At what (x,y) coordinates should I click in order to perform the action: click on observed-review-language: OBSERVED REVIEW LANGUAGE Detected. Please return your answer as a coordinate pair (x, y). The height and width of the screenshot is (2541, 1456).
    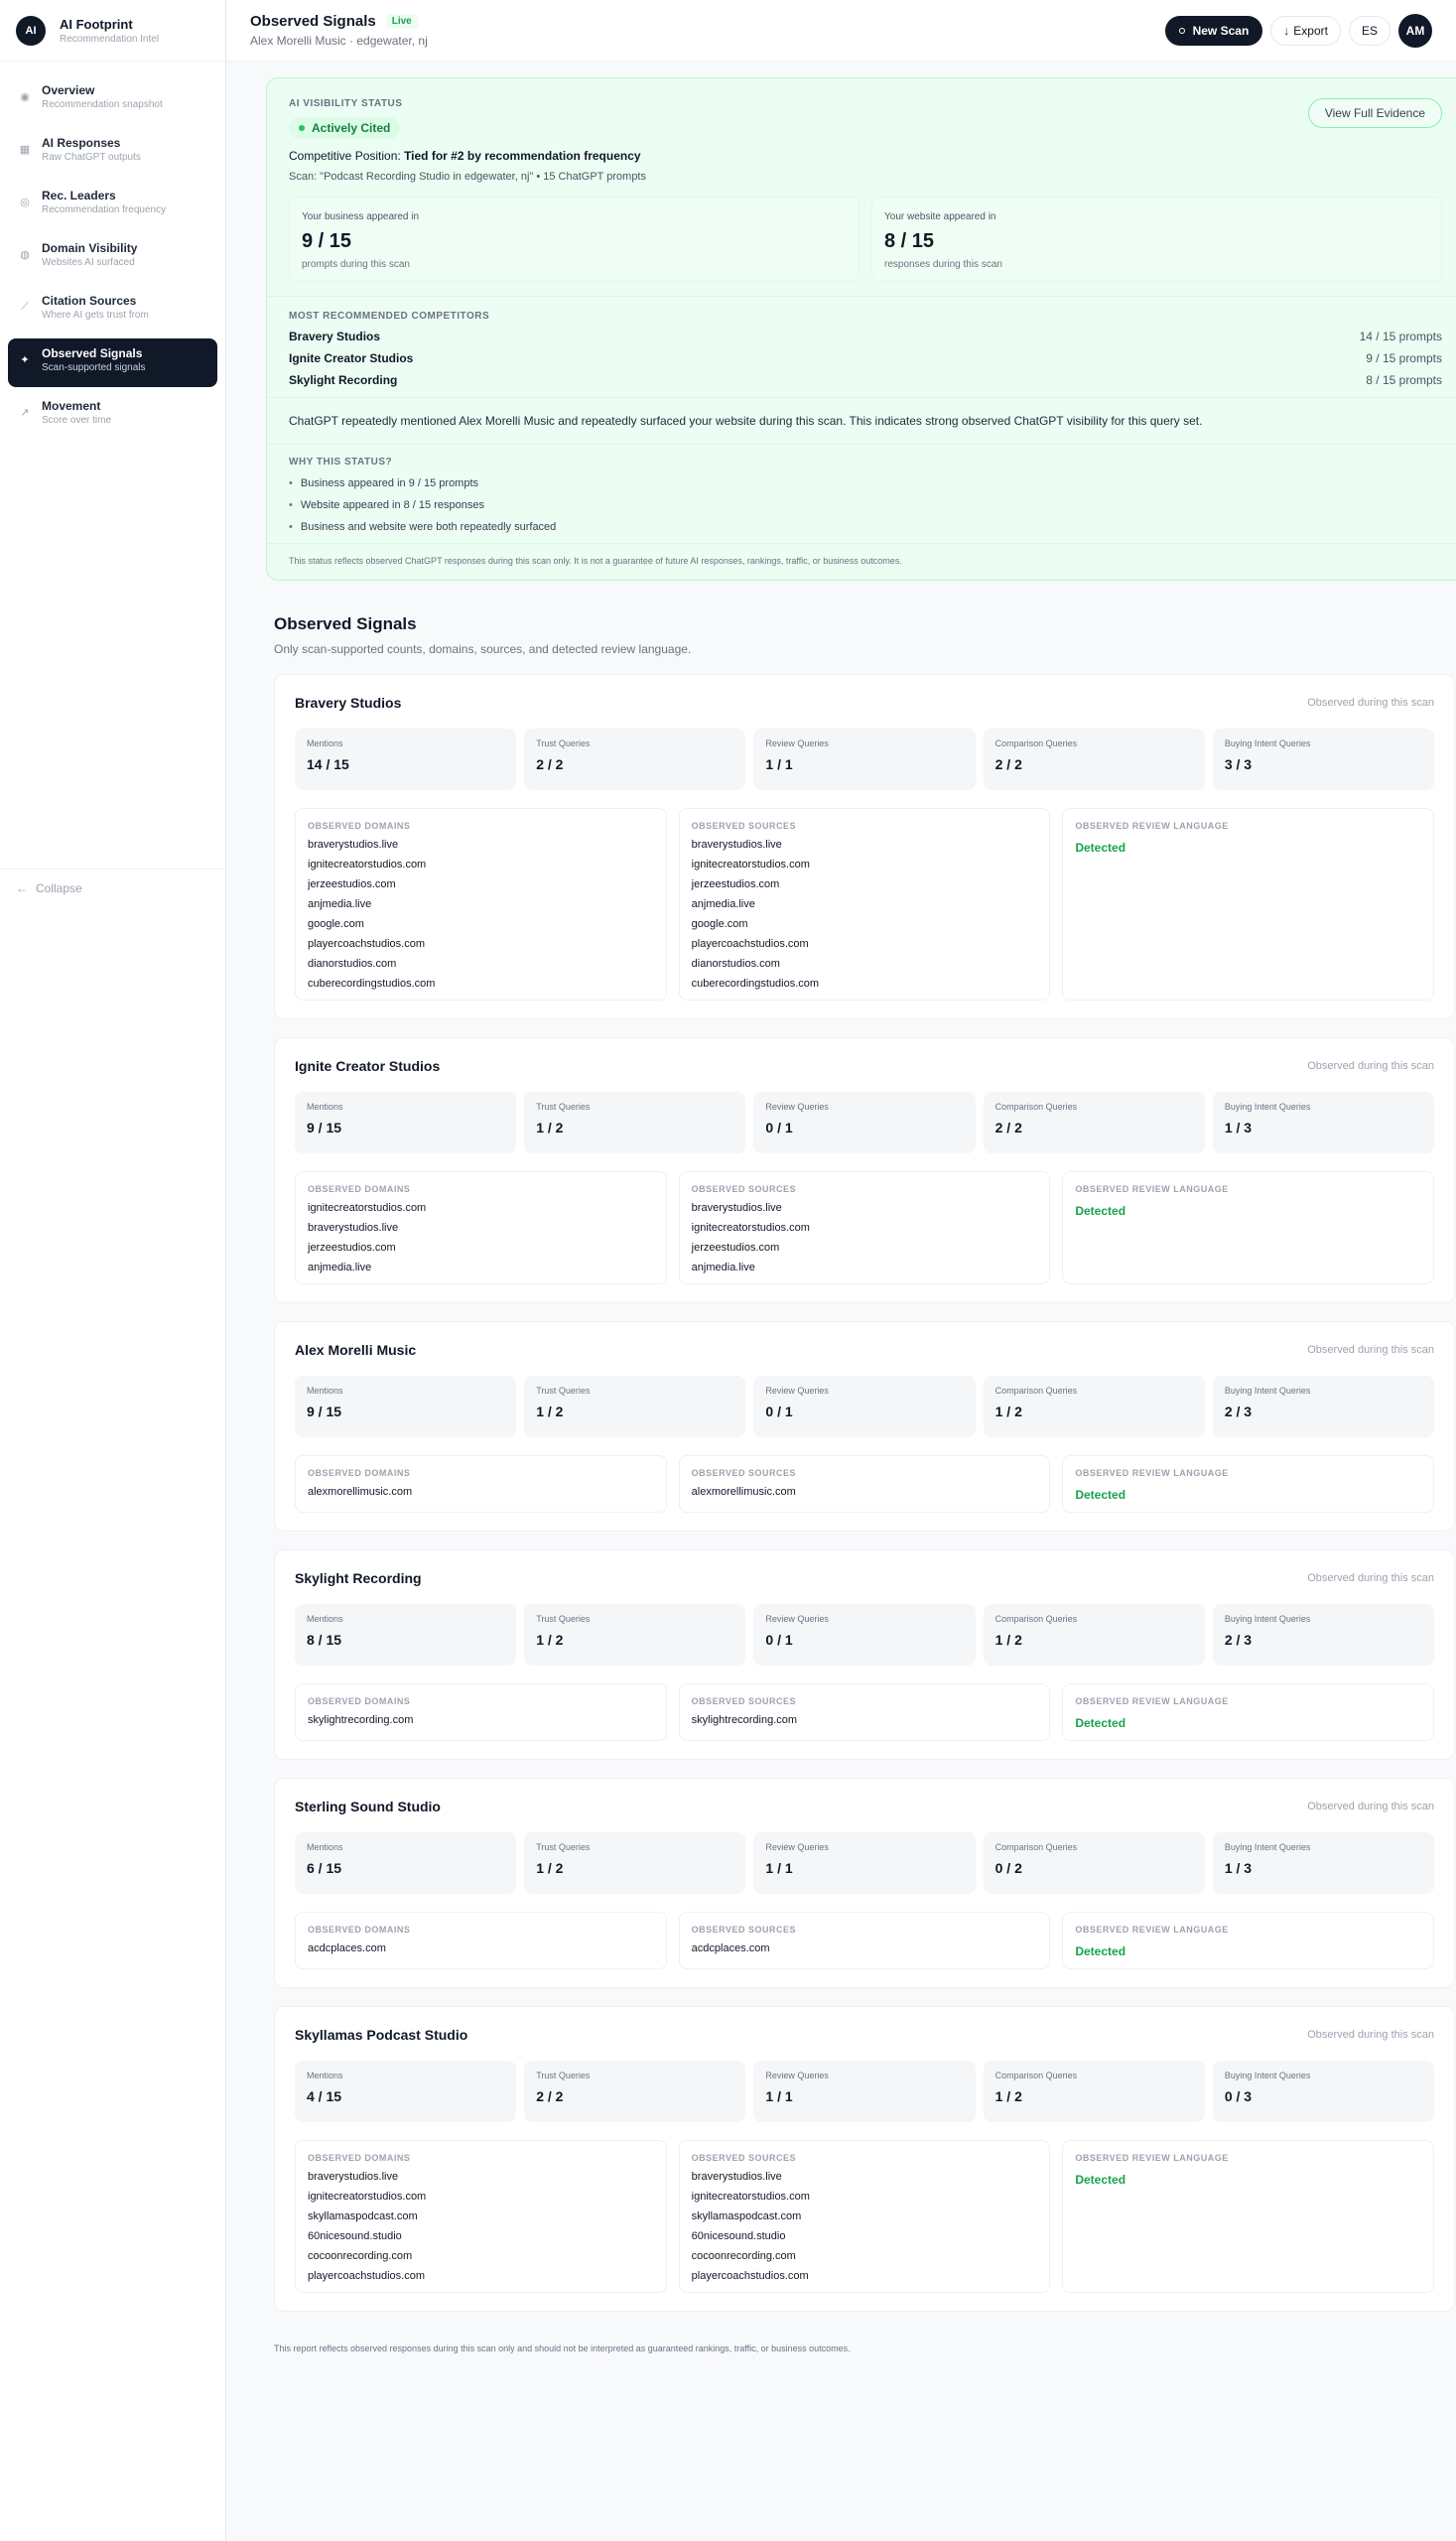
    Looking at the image, I should click on (1248, 1712).